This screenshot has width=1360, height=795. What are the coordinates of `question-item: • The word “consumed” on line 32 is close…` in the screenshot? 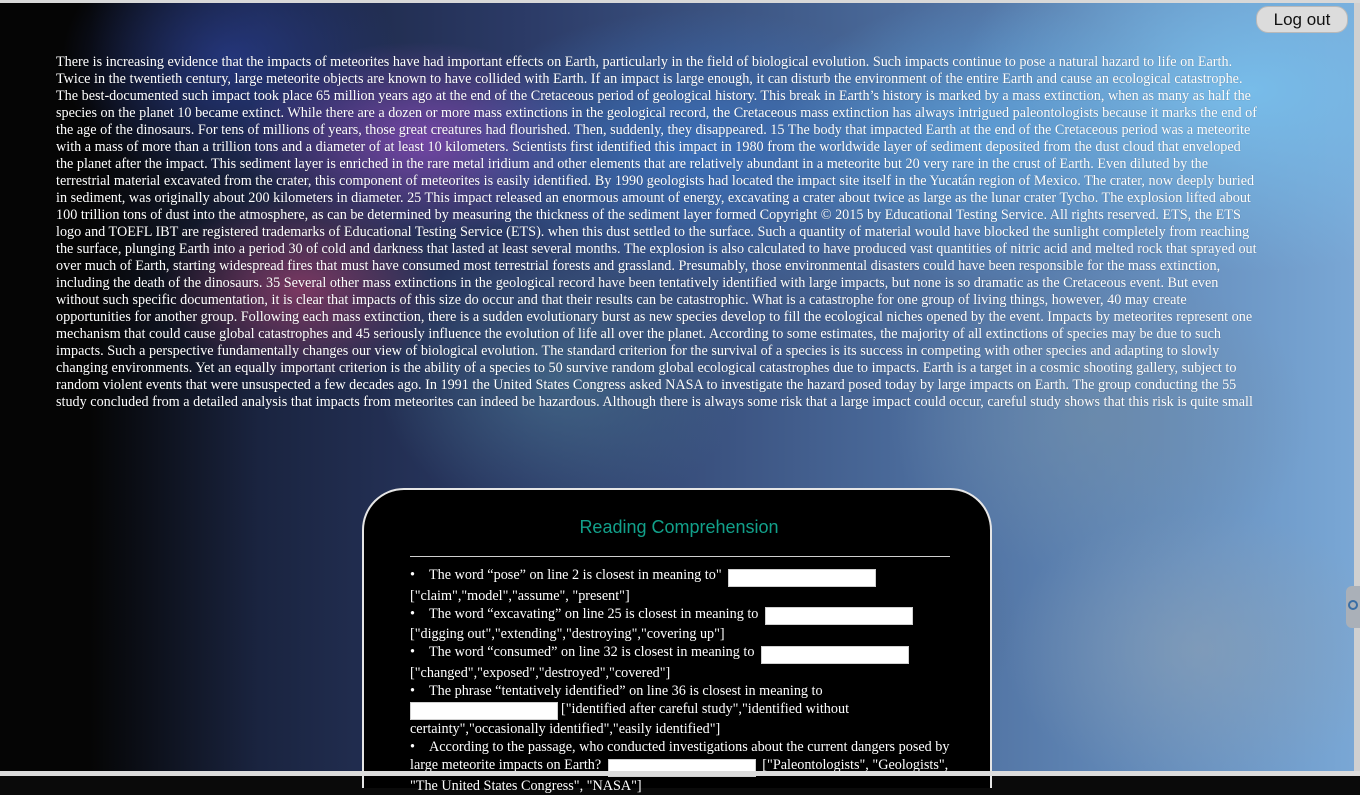 It's located at (680, 662).